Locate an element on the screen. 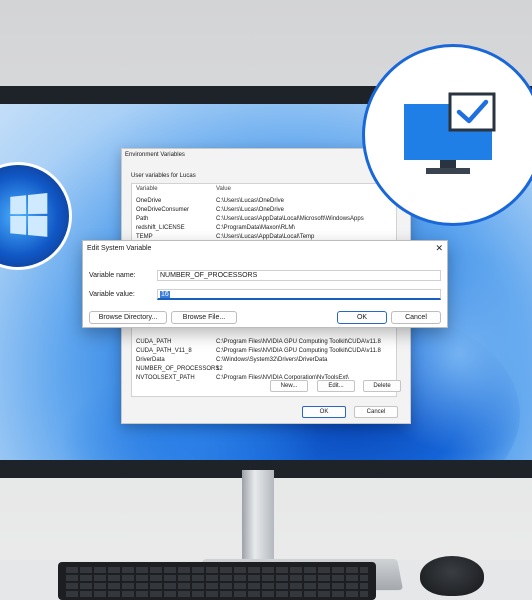 The image size is (532, 600). row-variable: CUDA_PATH is located at coordinates (153, 342).